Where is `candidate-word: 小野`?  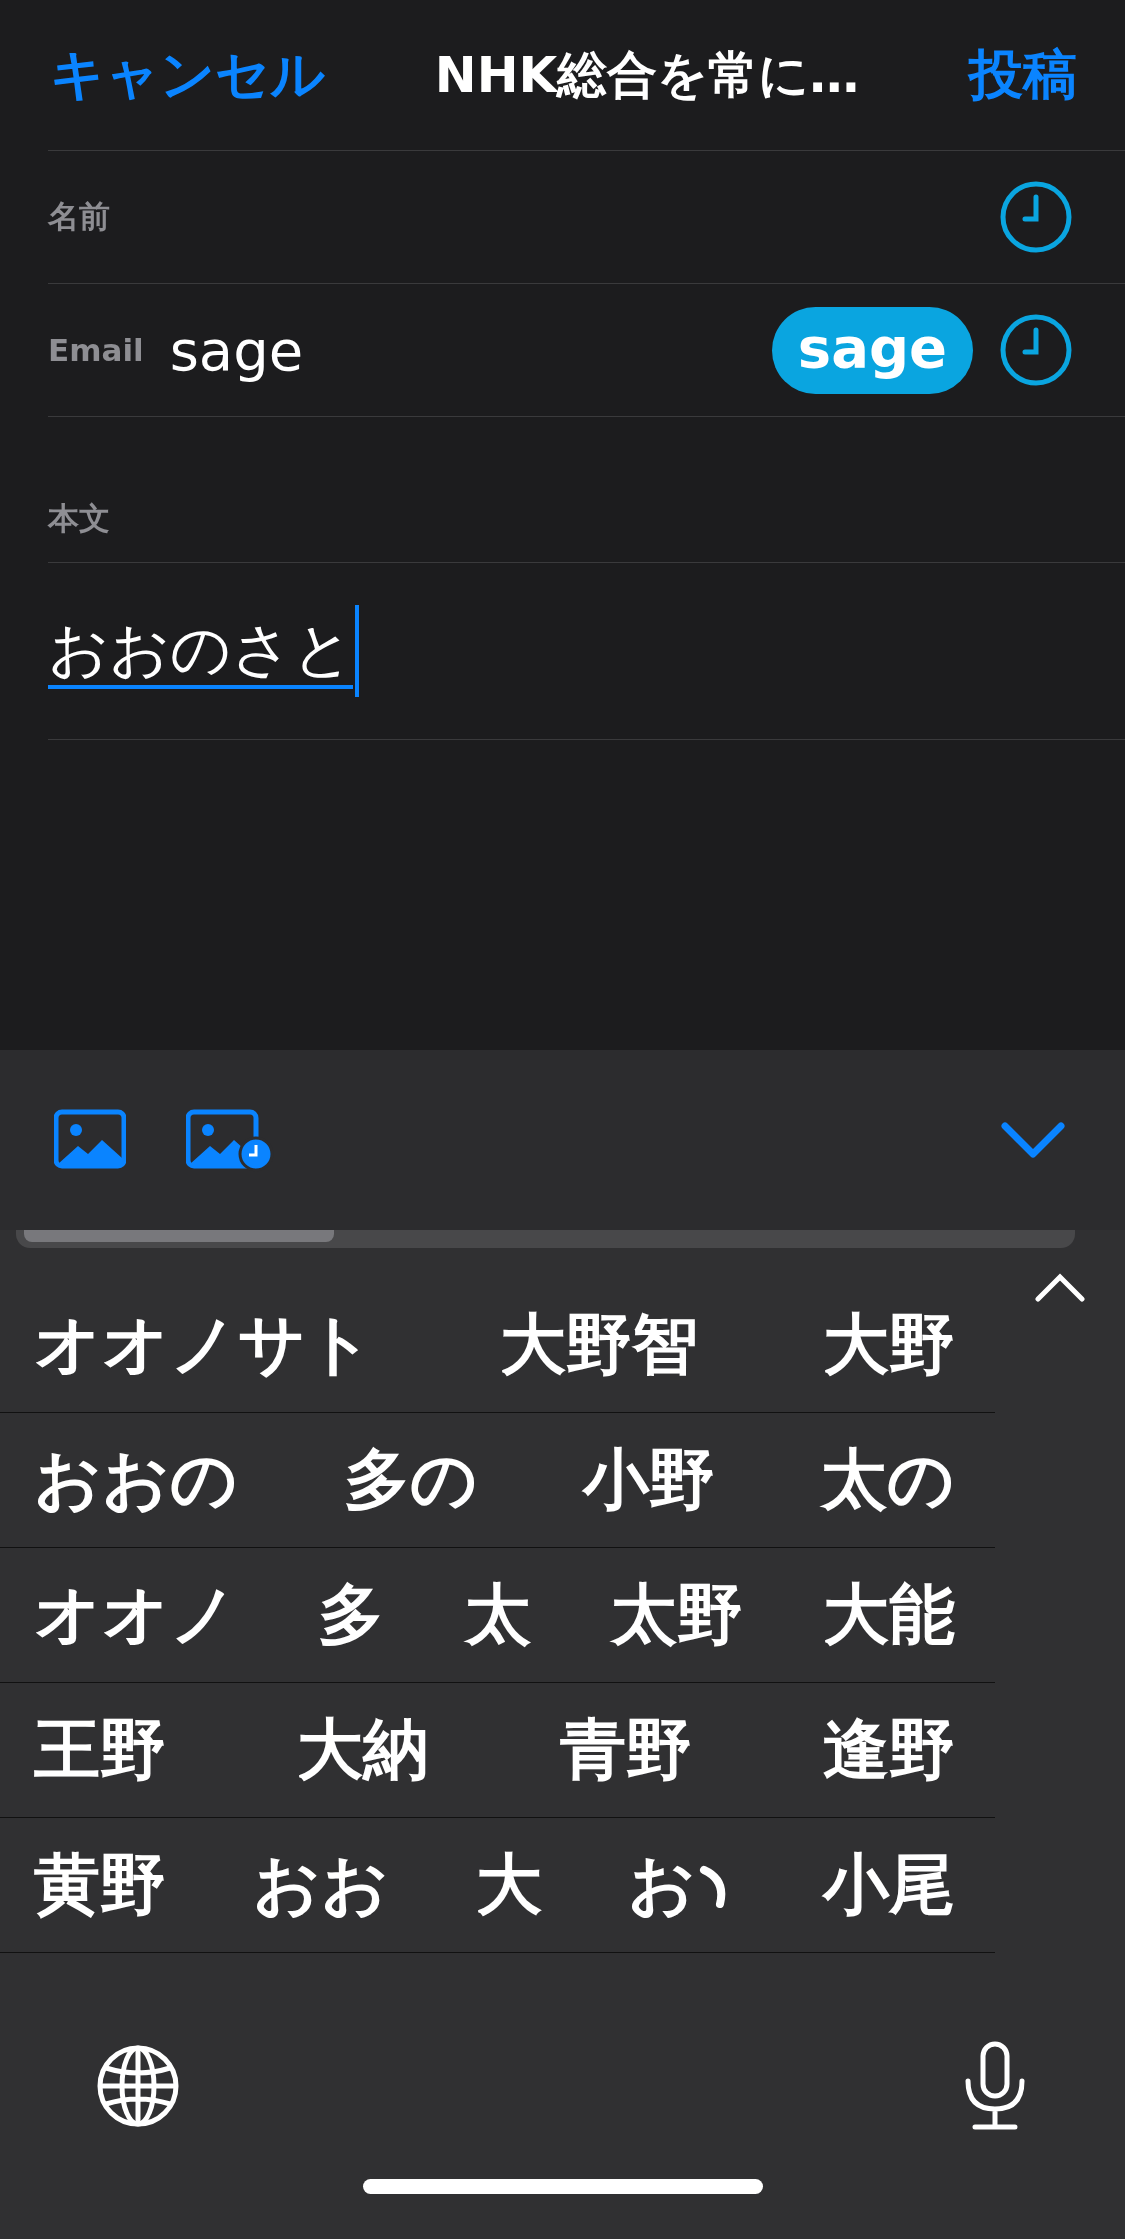 candidate-word: 小野 is located at coordinates (649, 1480).